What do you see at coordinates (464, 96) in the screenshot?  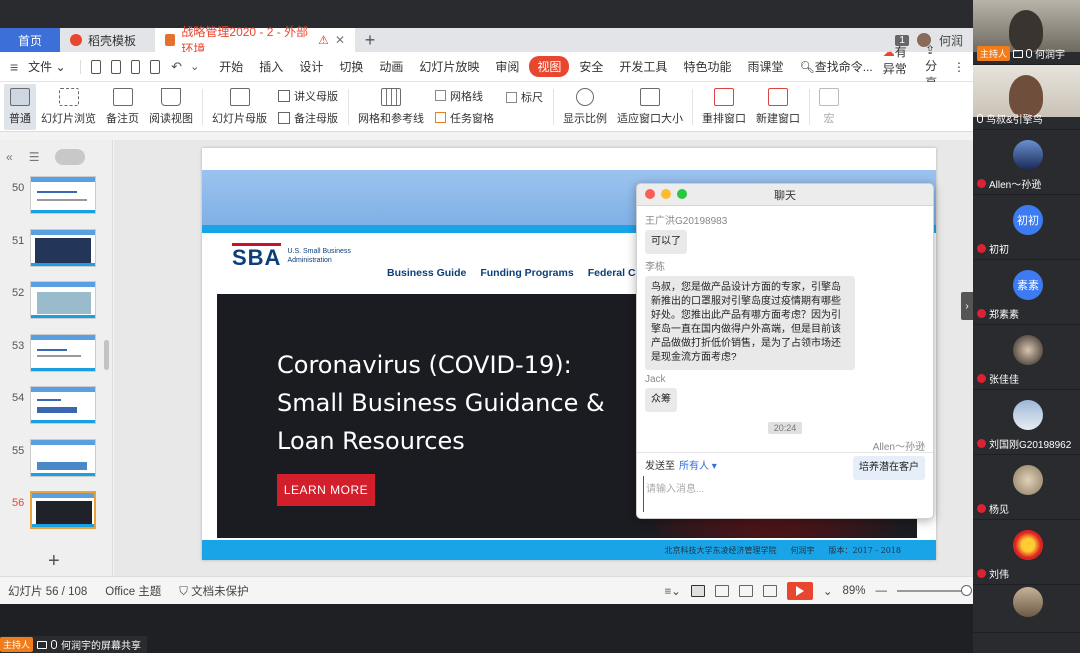 I see `gridlines-checkbox: 网格线` at bounding box center [464, 96].